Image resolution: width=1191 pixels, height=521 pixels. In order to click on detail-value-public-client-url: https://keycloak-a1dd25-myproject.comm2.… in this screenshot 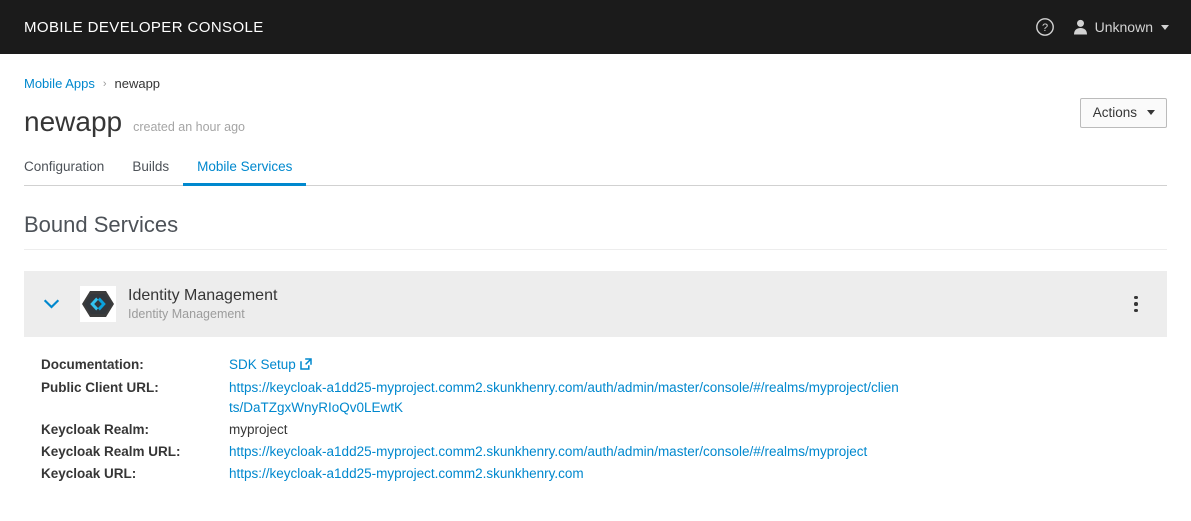, I will do `click(698, 398)`.